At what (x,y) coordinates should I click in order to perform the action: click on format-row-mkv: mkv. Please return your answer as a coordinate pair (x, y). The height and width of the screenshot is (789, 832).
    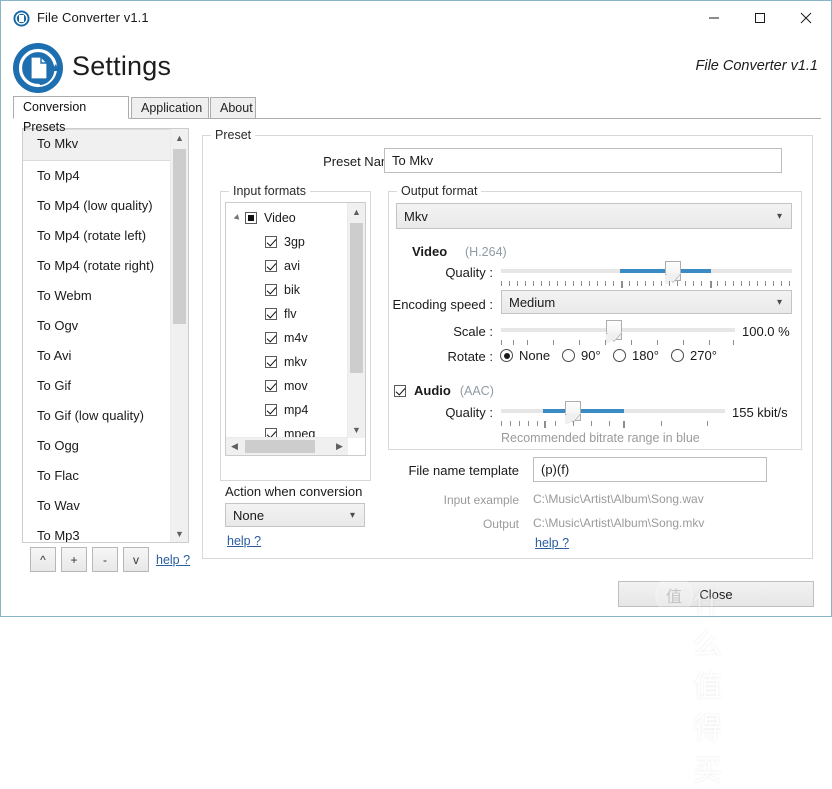
    Looking at the image, I should click on (287, 362).